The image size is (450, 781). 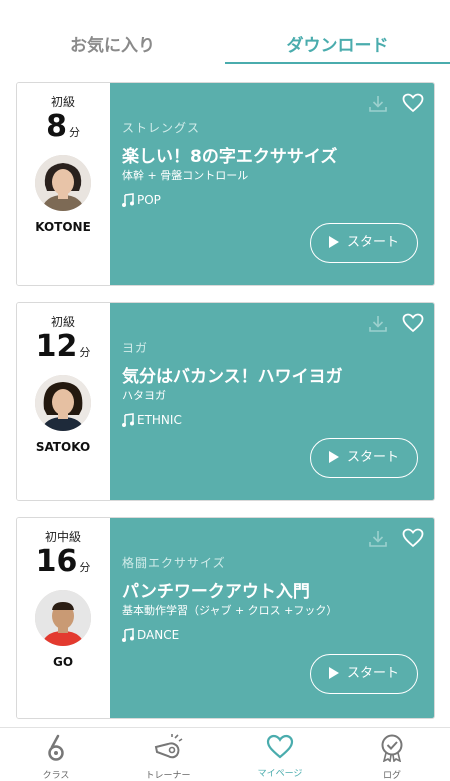 I want to click on nav-item-mypage: マイページ, so click(x=280, y=756).